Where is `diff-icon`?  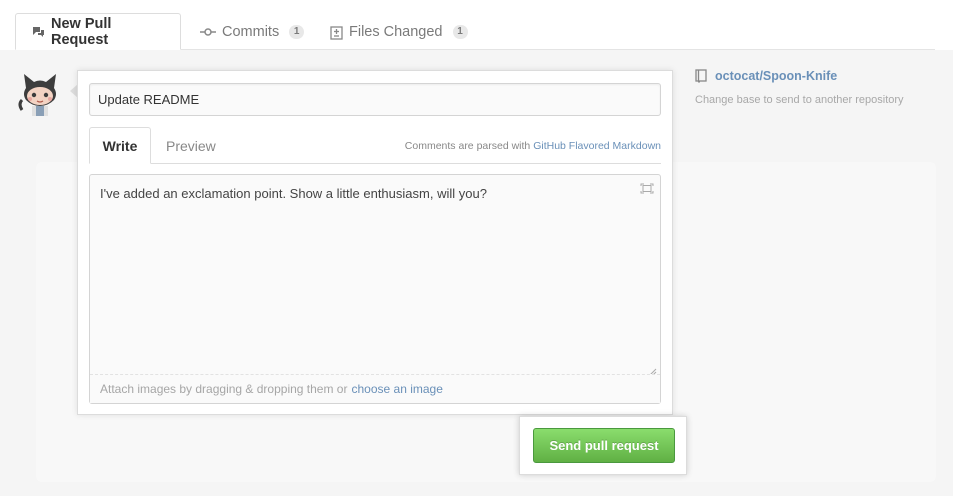 diff-icon is located at coordinates (336, 32).